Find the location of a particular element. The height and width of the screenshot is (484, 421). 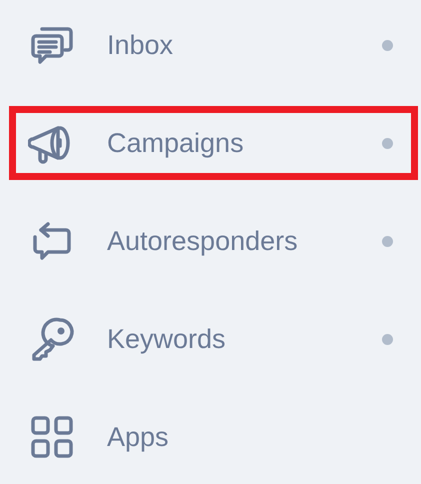

nav-label: Apps is located at coordinates (138, 437).